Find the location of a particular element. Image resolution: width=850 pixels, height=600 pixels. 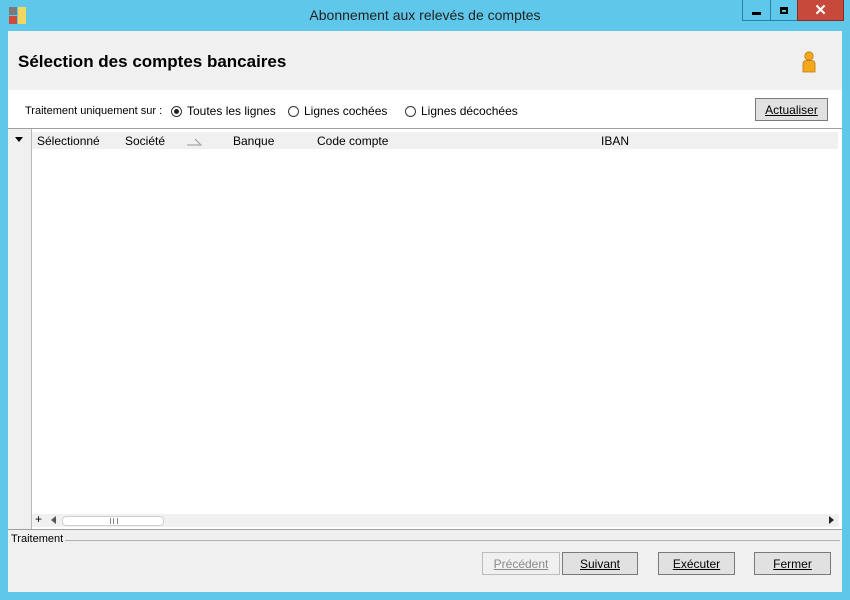

grip-icon is located at coordinates (114, 521).